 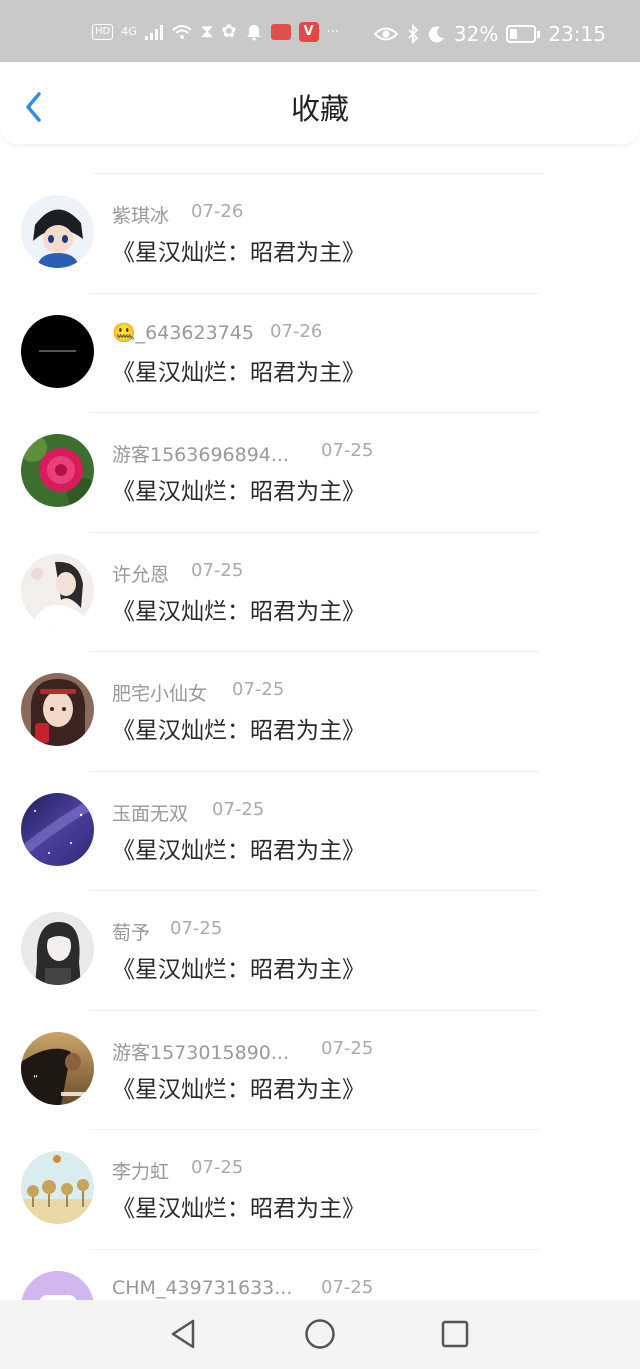 What do you see at coordinates (523, 34) in the screenshot?
I see `battery-icon` at bounding box center [523, 34].